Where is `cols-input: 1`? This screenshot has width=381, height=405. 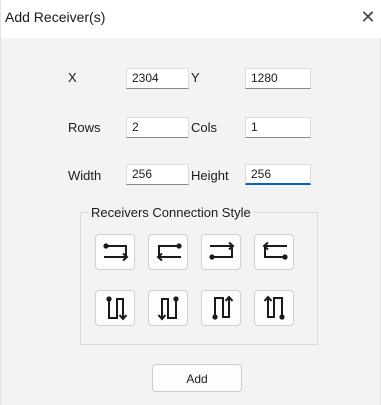 cols-input: 1 is located at coordinates (278, 127).